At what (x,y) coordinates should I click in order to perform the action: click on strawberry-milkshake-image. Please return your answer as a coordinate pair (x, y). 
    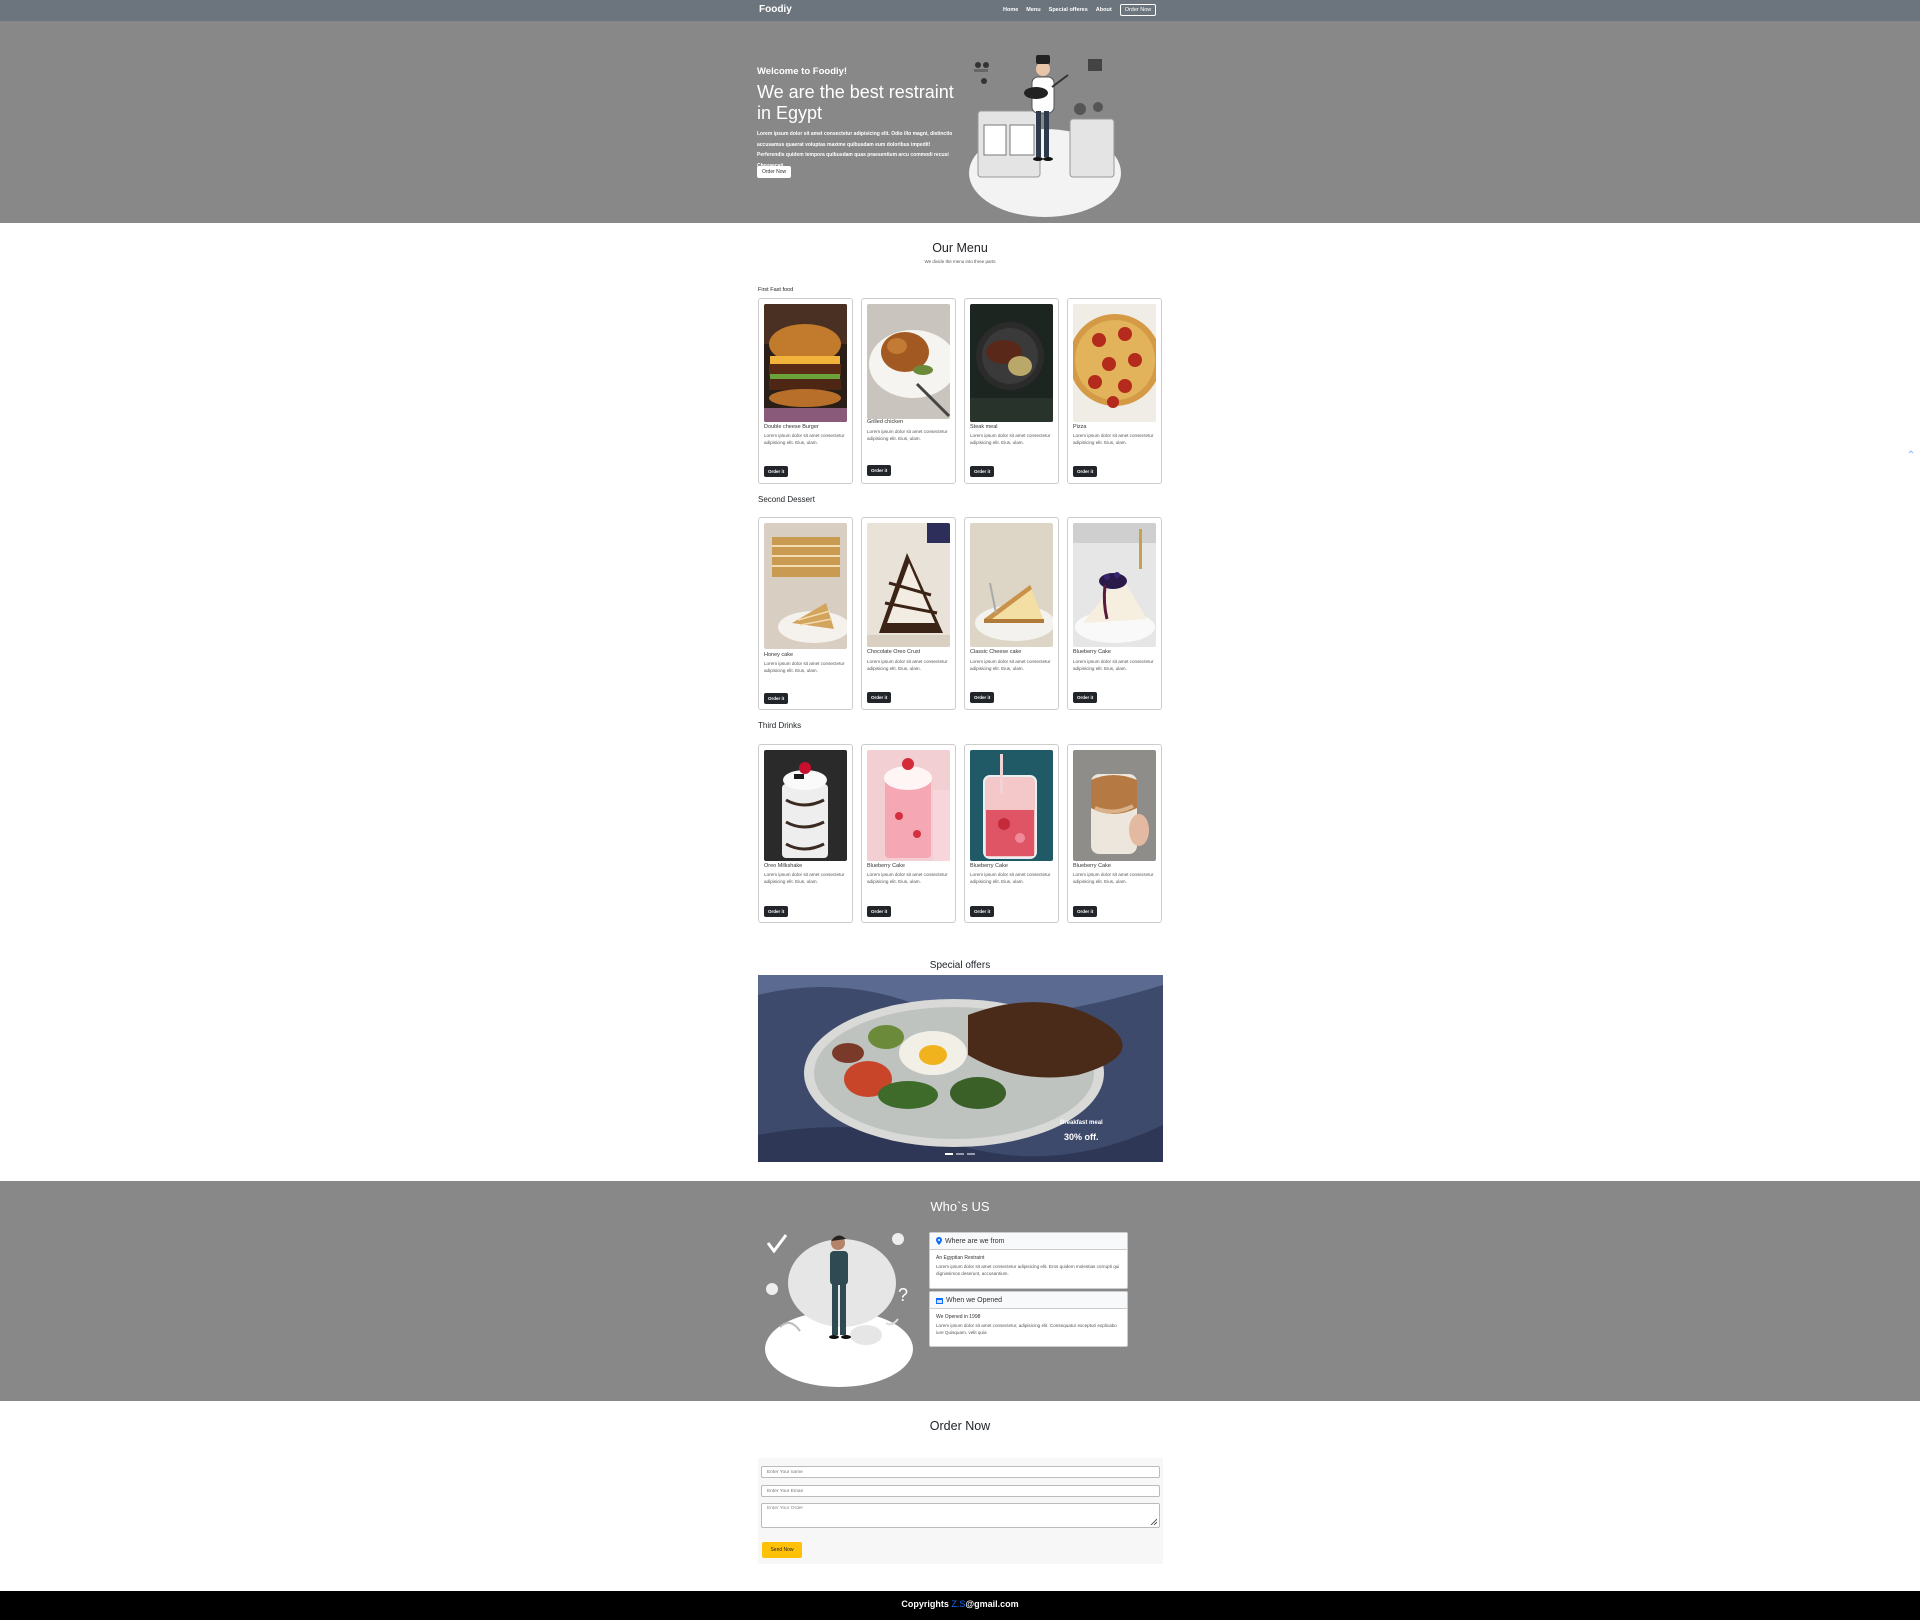
    Looking at the image, I should click on (908, 805).